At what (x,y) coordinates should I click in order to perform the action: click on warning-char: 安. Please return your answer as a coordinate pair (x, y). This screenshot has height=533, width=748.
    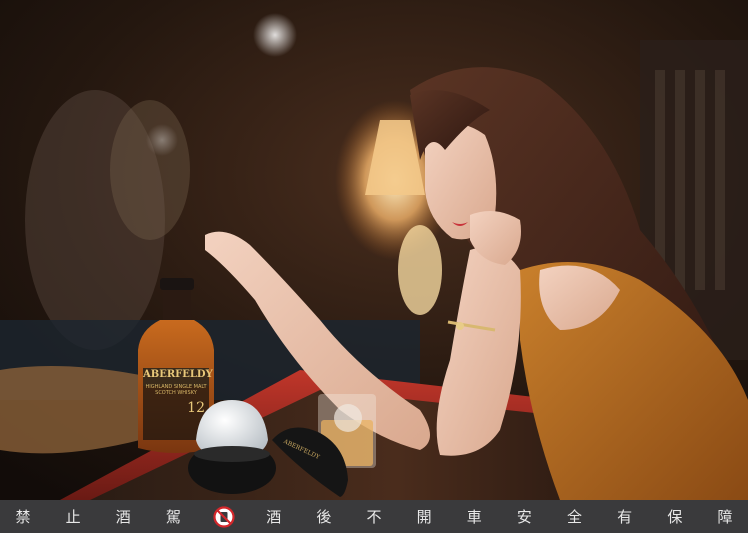
    Looking at the image, I should click on (524, 517).